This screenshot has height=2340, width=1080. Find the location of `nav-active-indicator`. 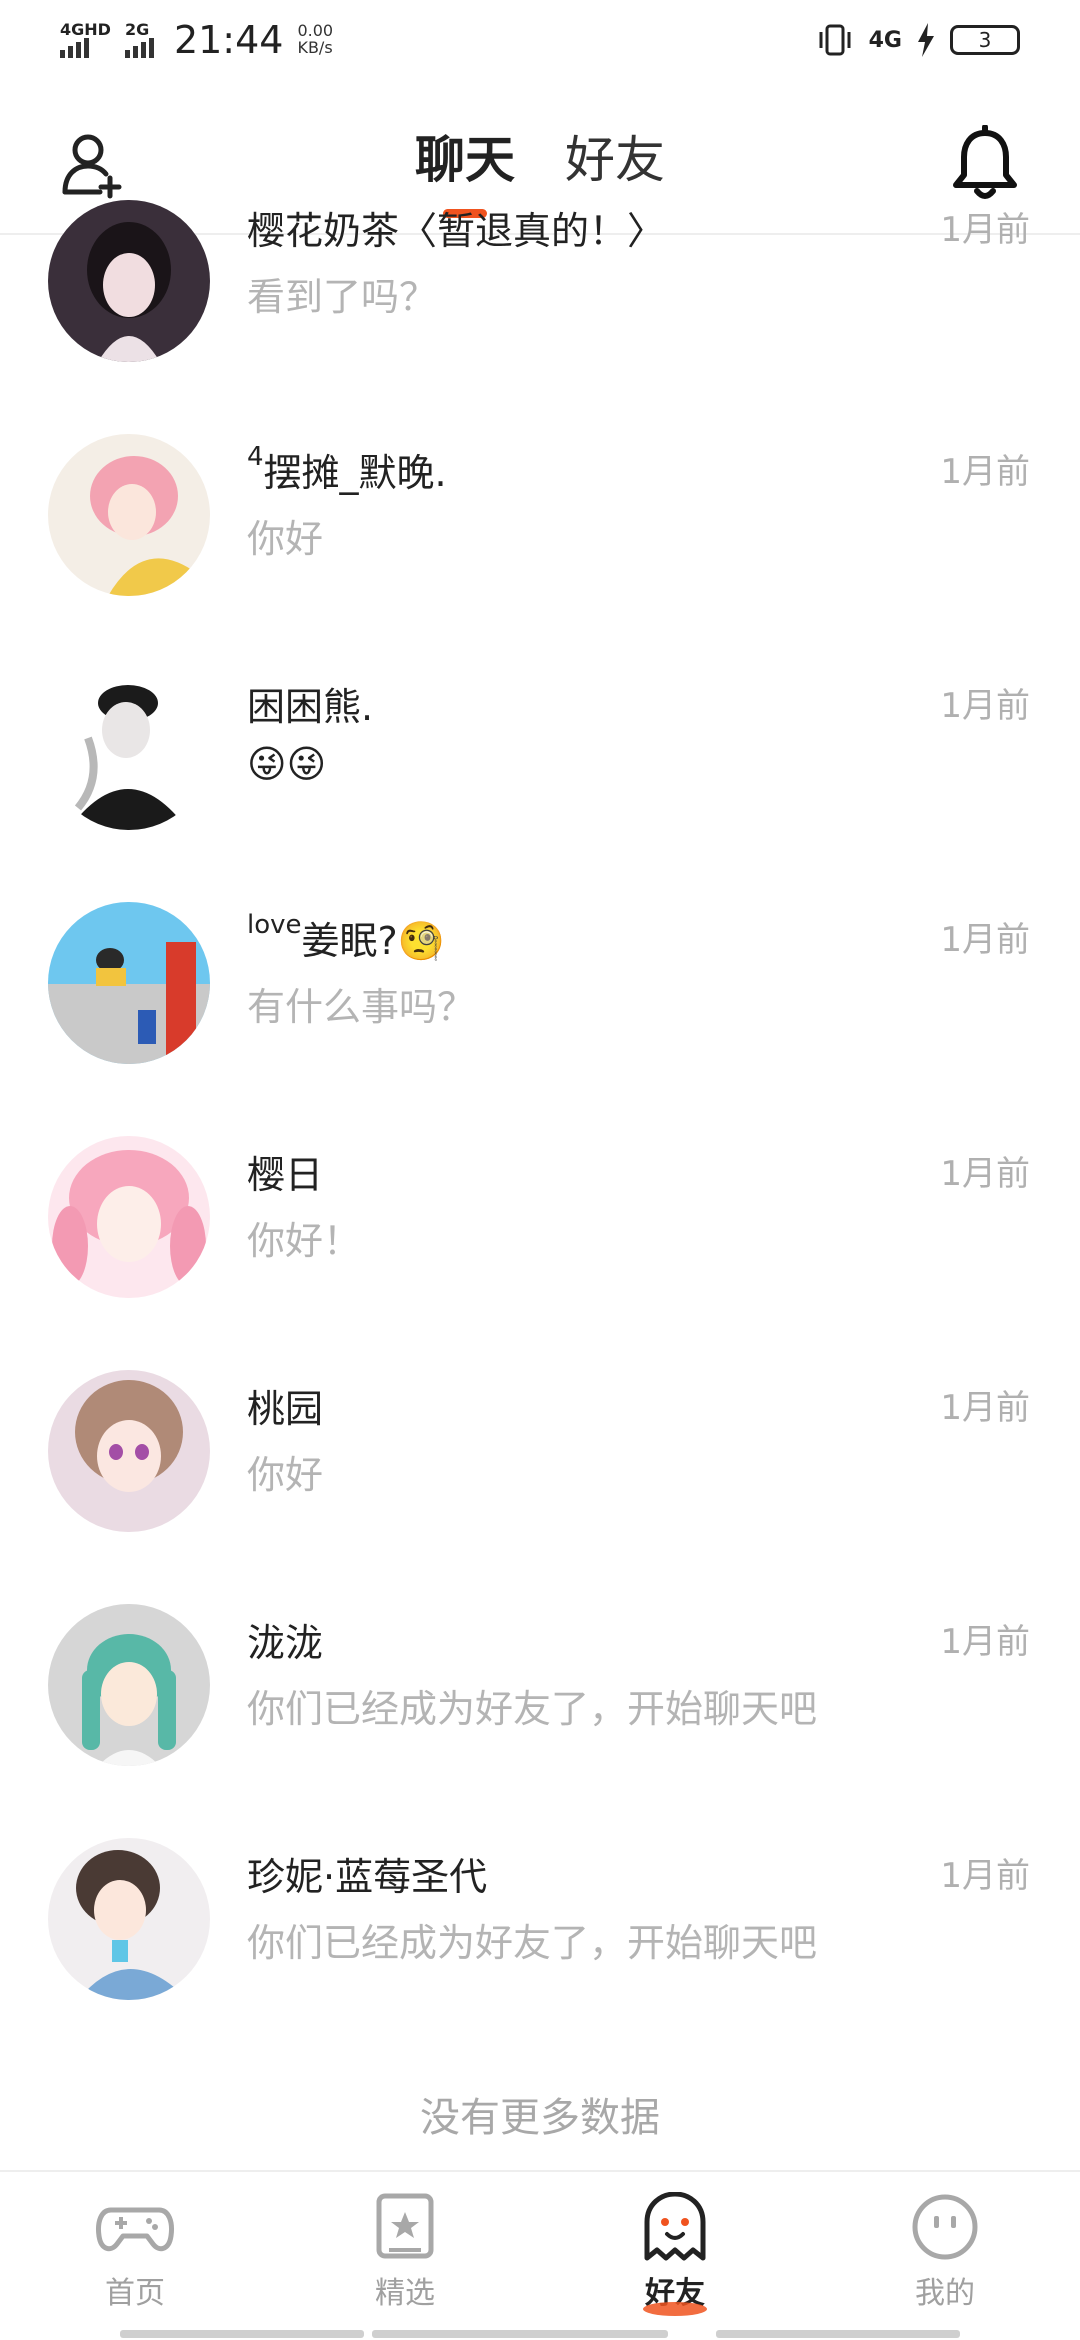

nav-active-indicator is located at coordinates (675, 2309).